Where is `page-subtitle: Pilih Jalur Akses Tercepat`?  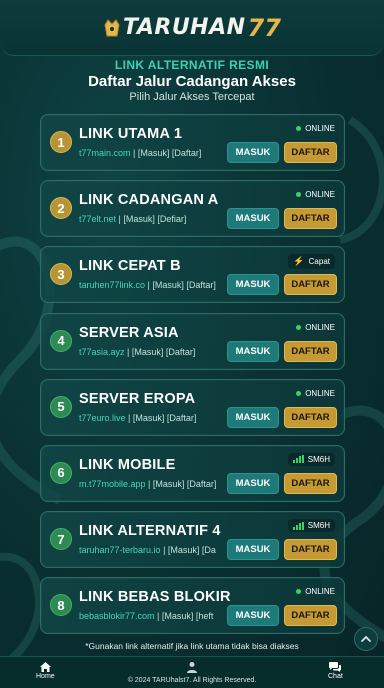 page-subtitle: Pilih Jalur Akses Tercepat is located at coordinates (192, 97).